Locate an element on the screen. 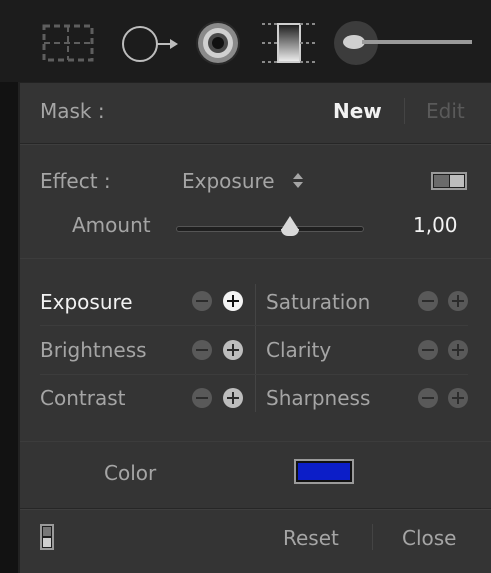  mask-divider is located at coordinates (404, 111).